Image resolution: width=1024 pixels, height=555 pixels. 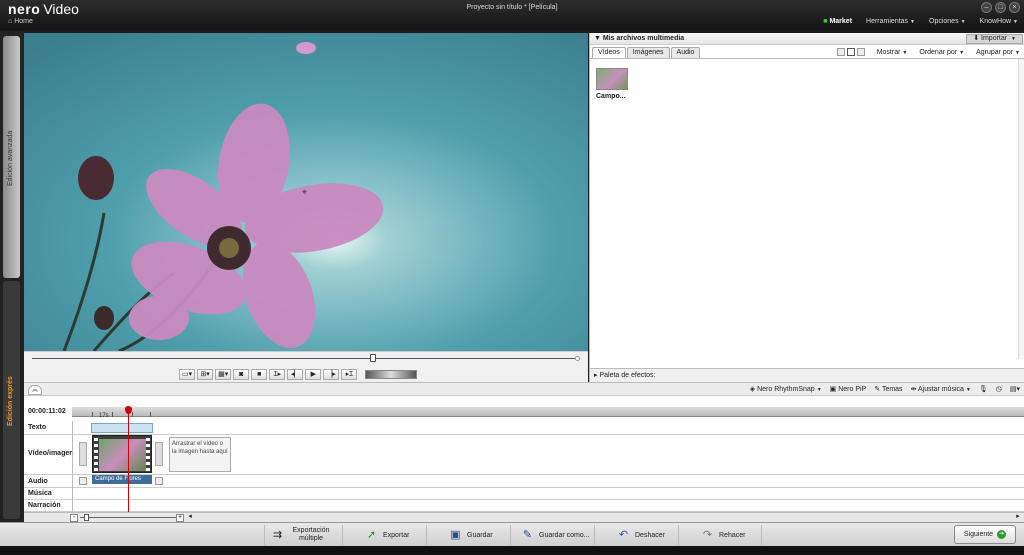 What do you see at coordinates (636, 535) in the screenshot?
I see `undo-button: ↶ Deshacer` at bounding box center [636, 535].